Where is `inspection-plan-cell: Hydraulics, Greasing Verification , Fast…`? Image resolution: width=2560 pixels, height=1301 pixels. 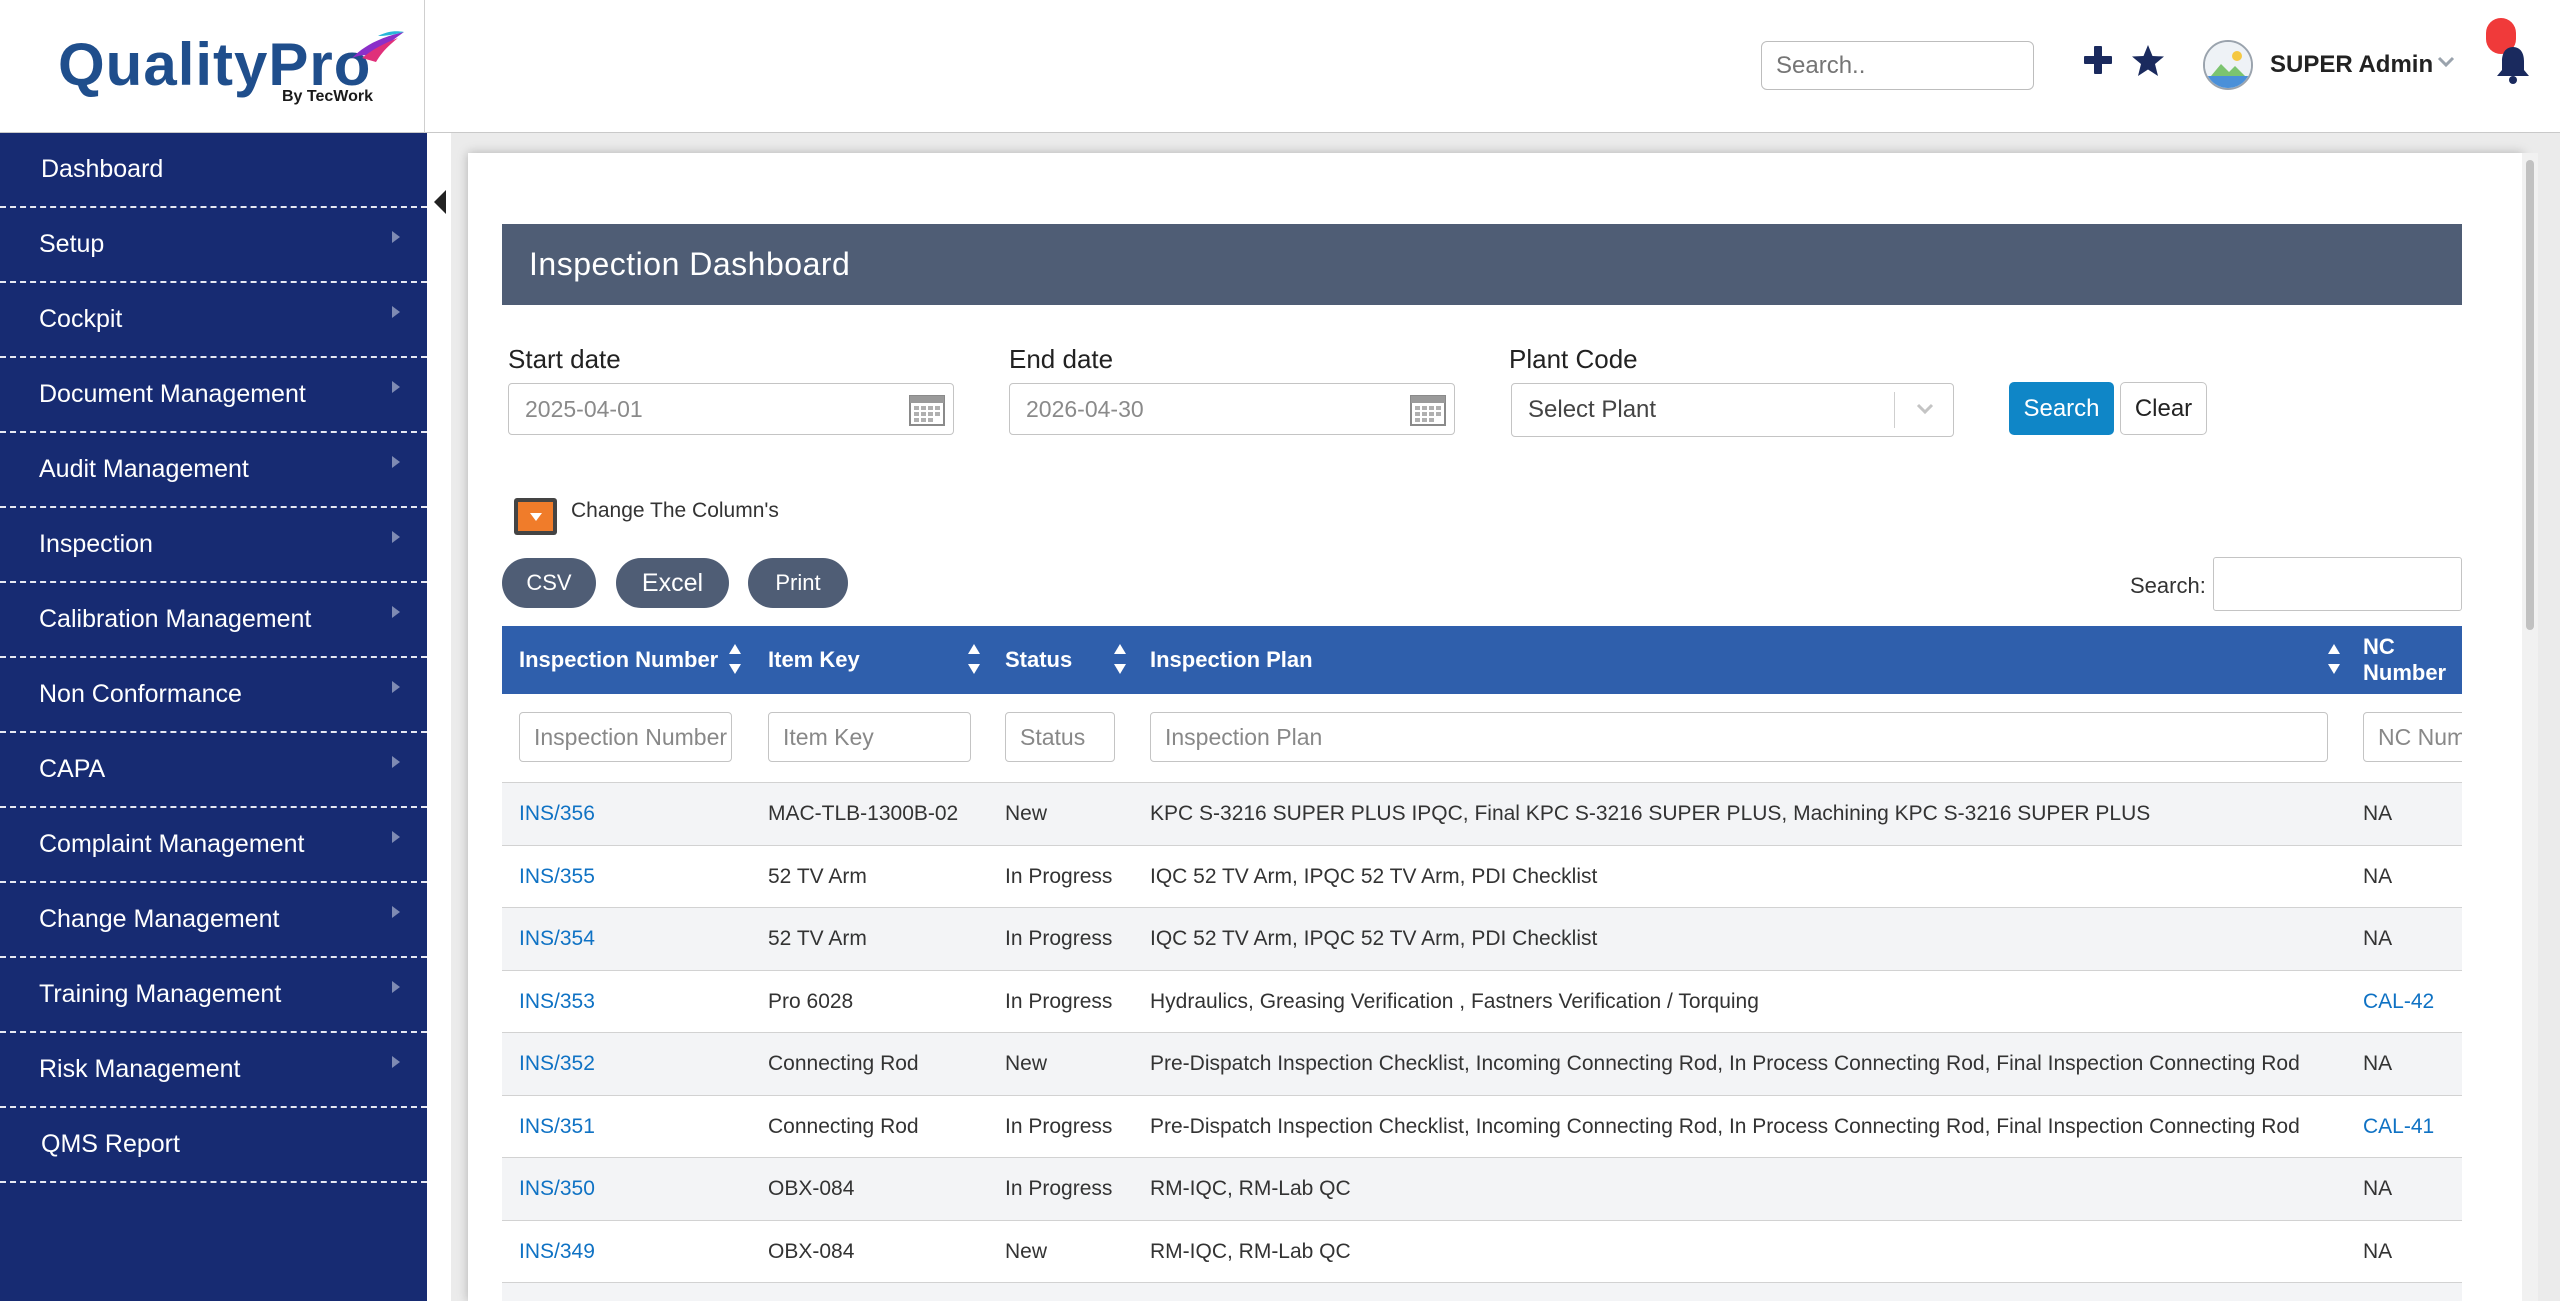
inspection-plan-cell: Hydraulics, Greasing Verification , Fast… is located at coordinates (1454, 1001).